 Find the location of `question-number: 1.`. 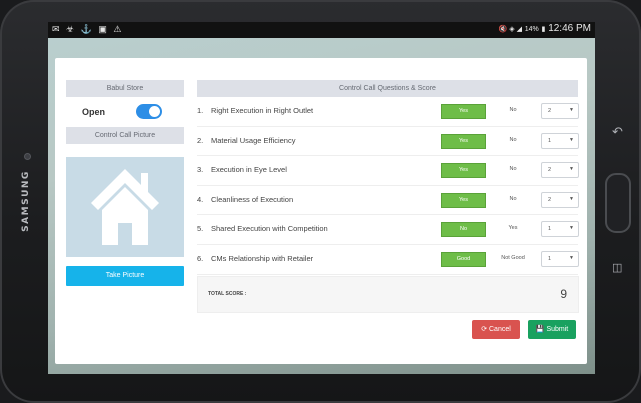

question-number: 1. is located at coordinates (200, 110).